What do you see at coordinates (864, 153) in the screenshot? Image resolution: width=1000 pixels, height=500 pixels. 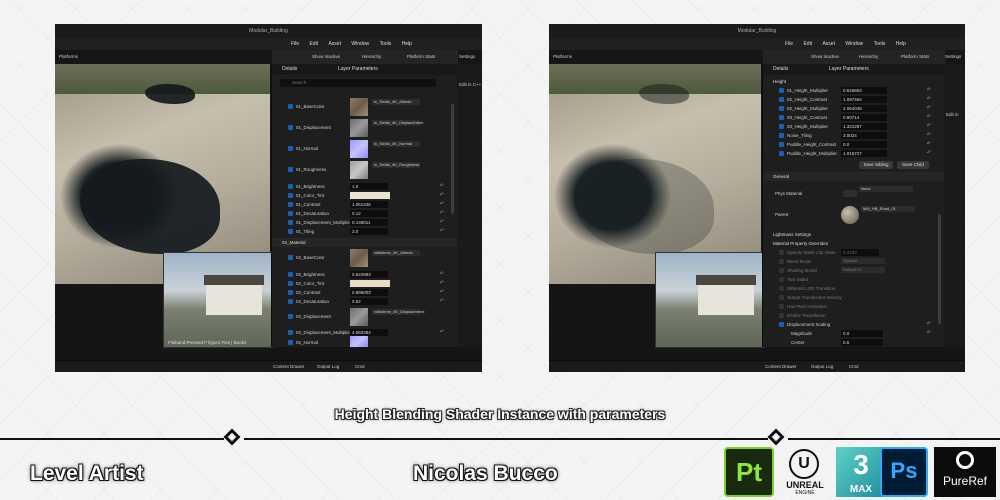 I see `param-value-field: 1.015727` at bounding box center [864, 153].